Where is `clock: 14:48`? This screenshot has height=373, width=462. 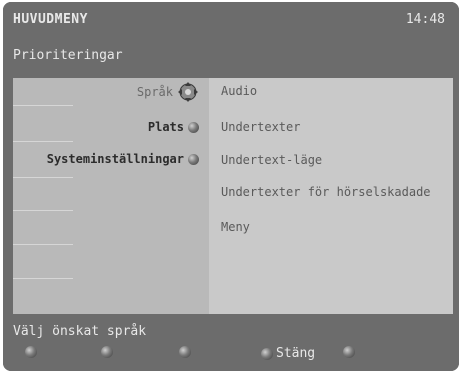
clock: 14:48 is located at coordinates (425, 19).